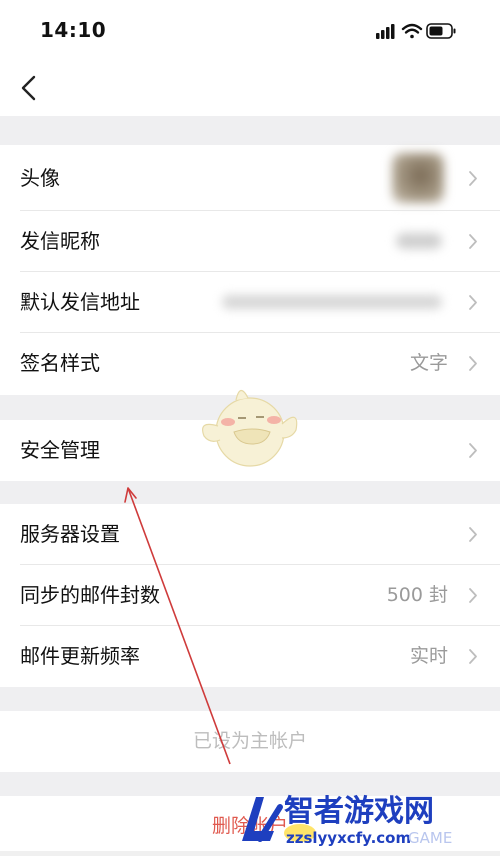 This screenshot has width=500, height=856. I want to click on update-frequency-row: 邮件更新频率 实时, so click(250, 656).